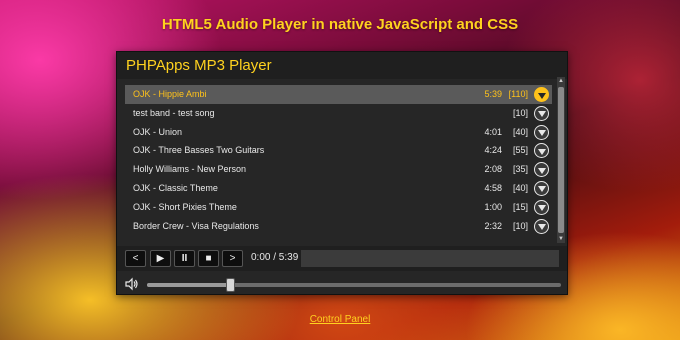 The width and height of the screenshot is (680, 340). I want to click on volume-slider-thumb, so click(230, 285).